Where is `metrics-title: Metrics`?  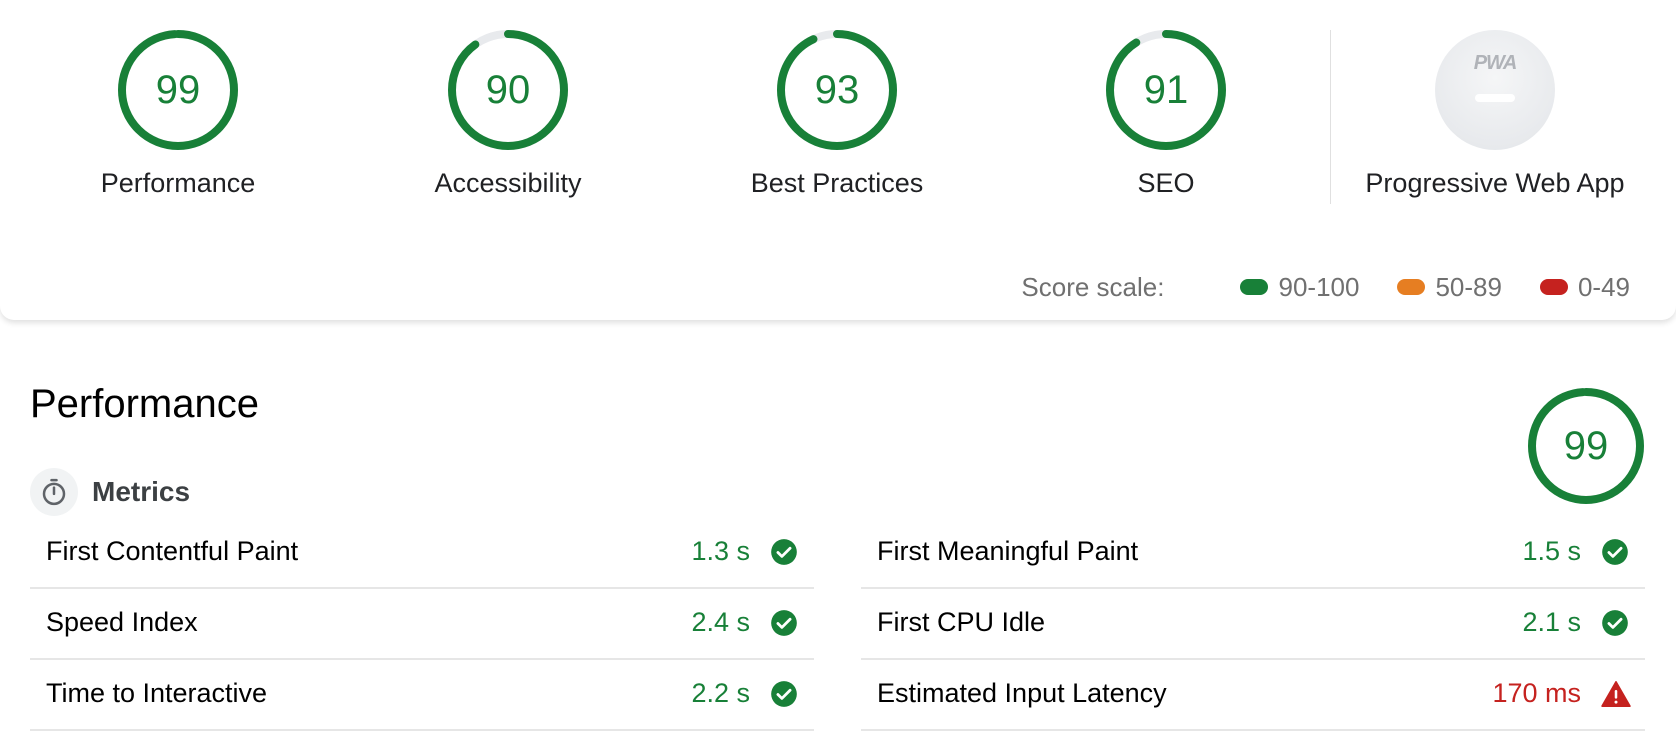
metrics-title: Metrics is located at coordinates (141, 491).